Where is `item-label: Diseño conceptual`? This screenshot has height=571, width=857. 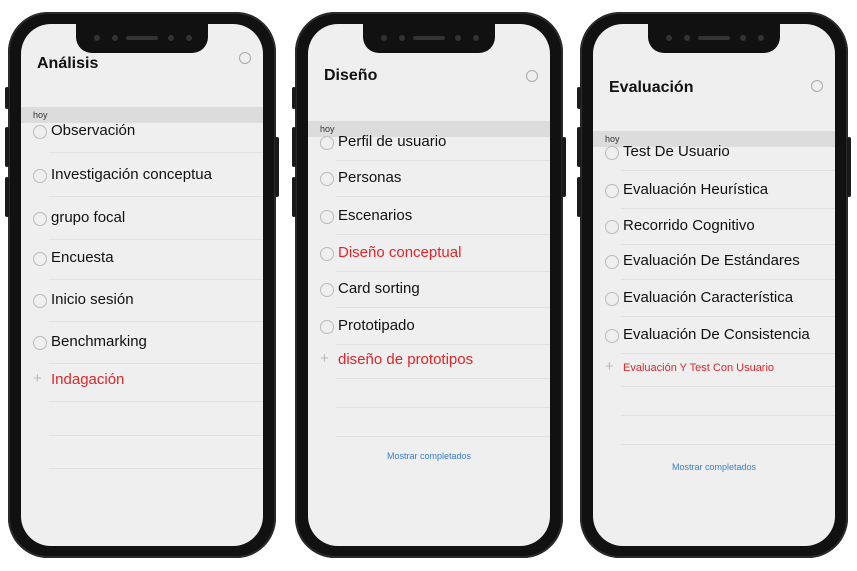 item-label: Diseño conceptual is located at coordinates (400, 252).